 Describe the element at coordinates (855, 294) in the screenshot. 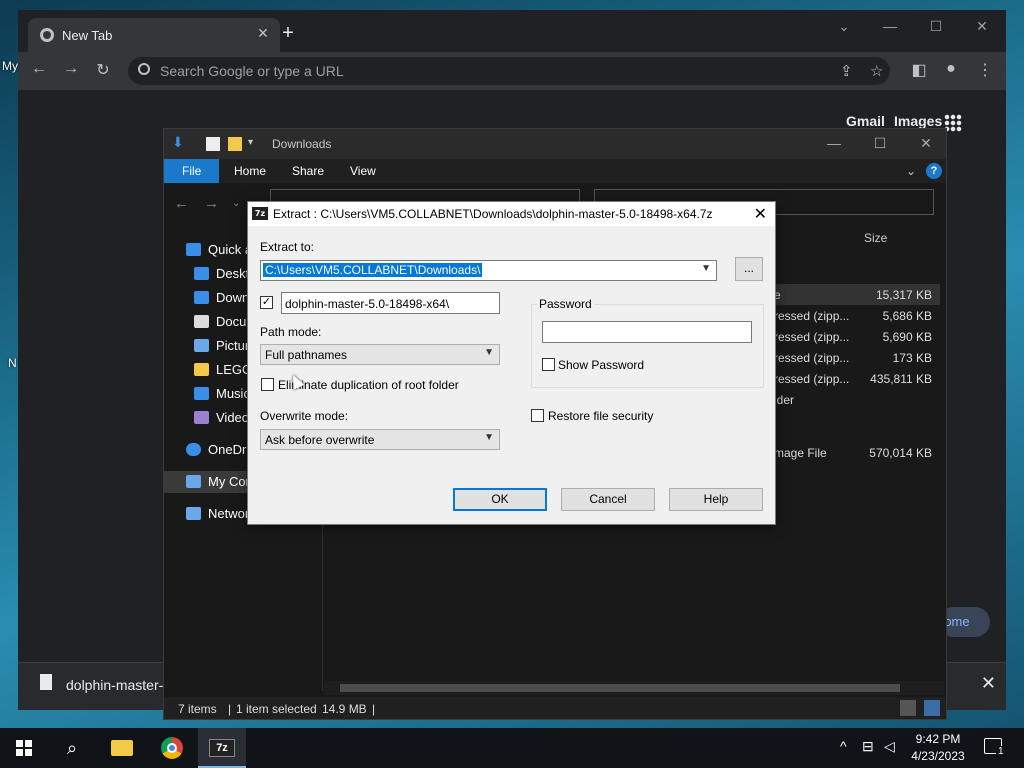

I see `file-row: e 15,317 KB` at that location.